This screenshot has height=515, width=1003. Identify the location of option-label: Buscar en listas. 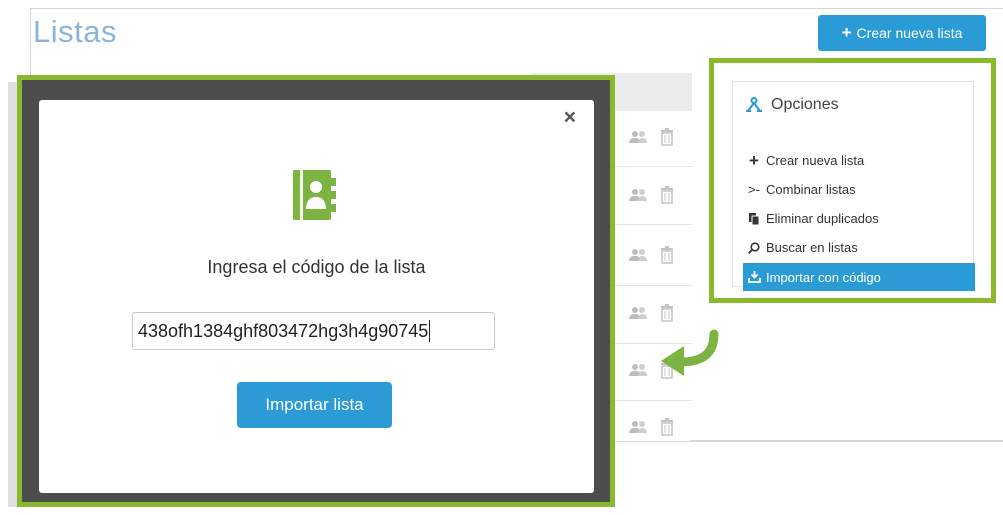
(812, 247).